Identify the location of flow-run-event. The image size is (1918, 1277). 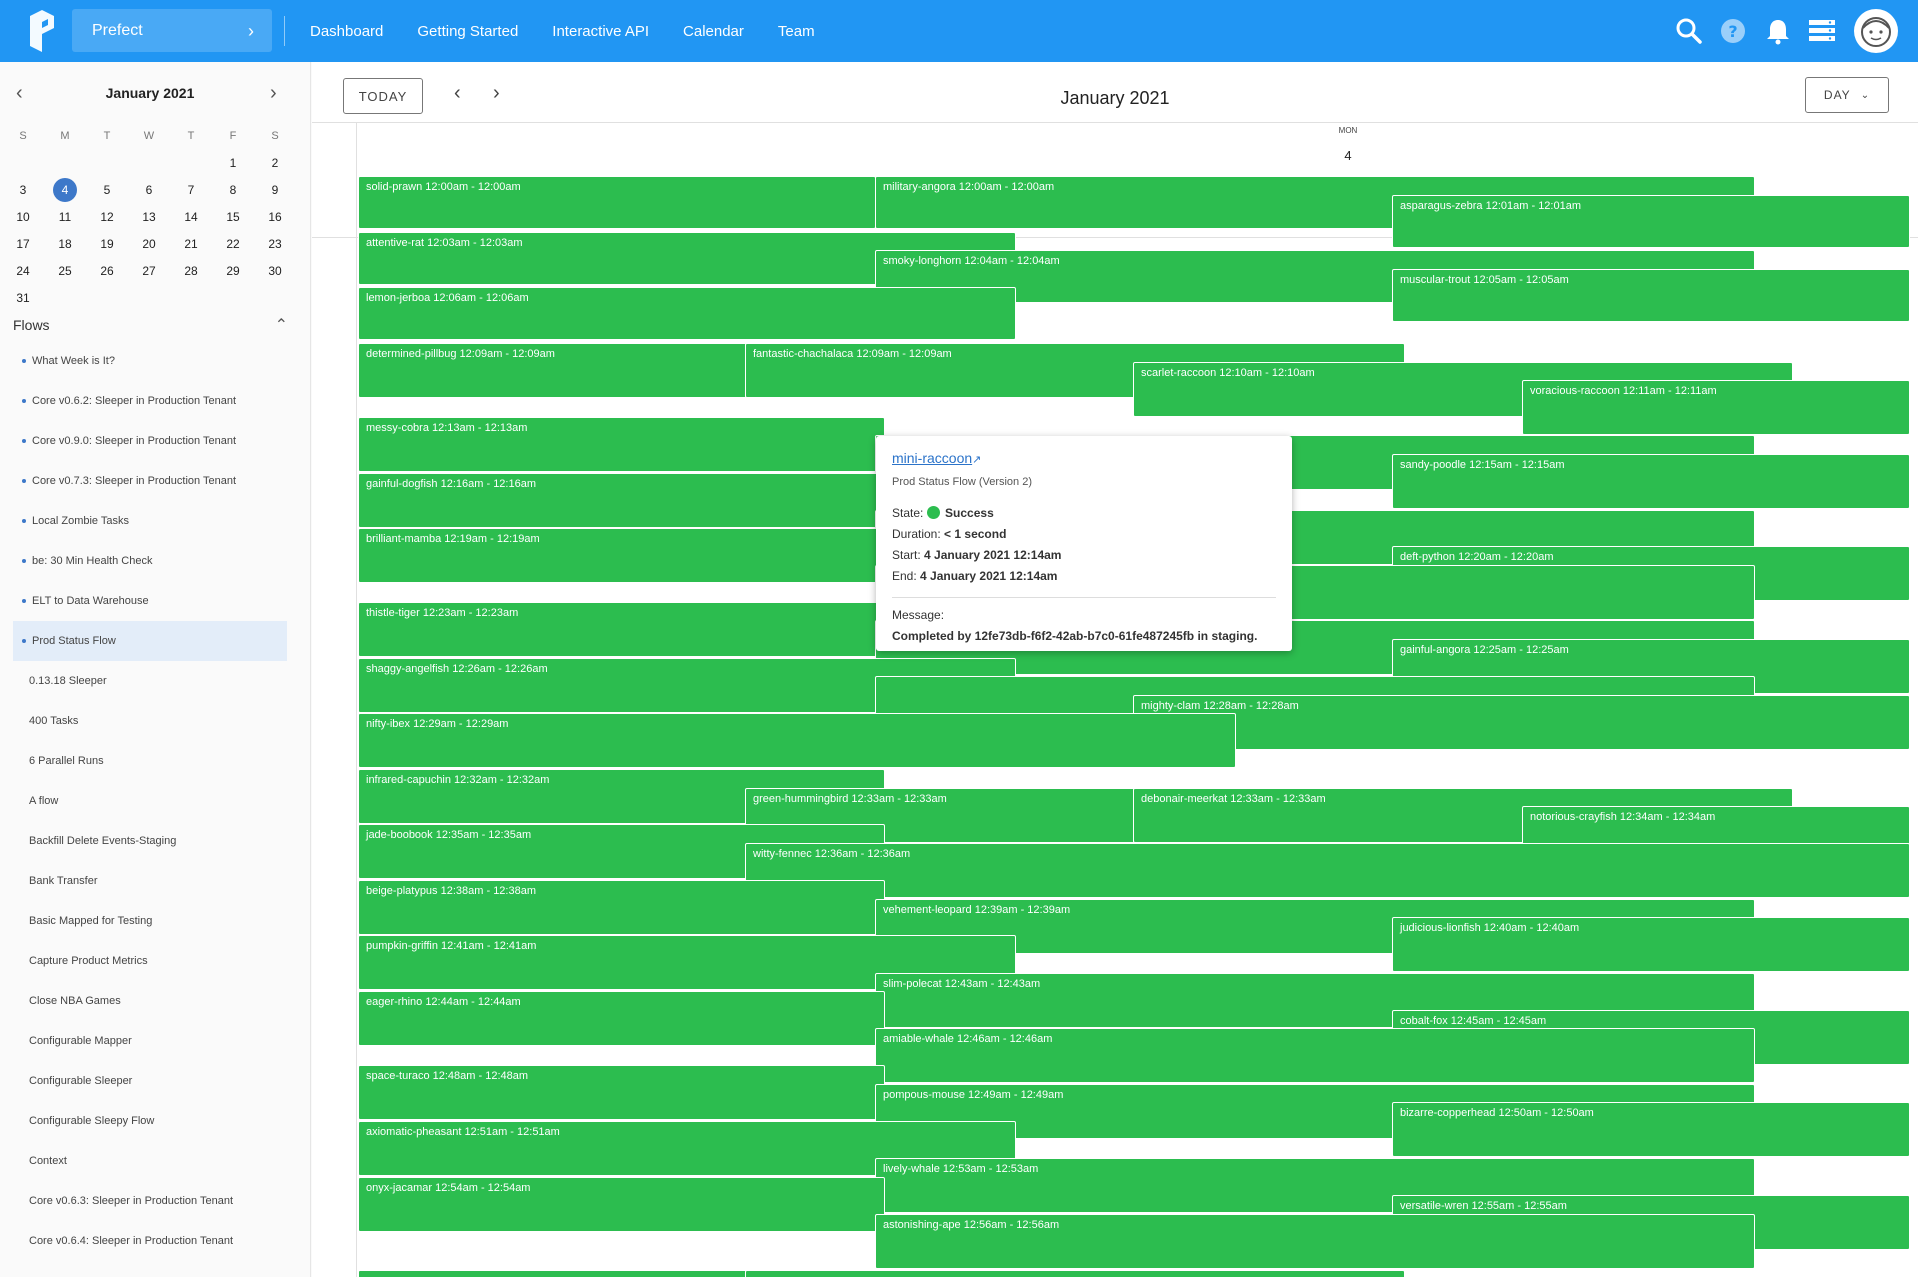
(1075, 1273).